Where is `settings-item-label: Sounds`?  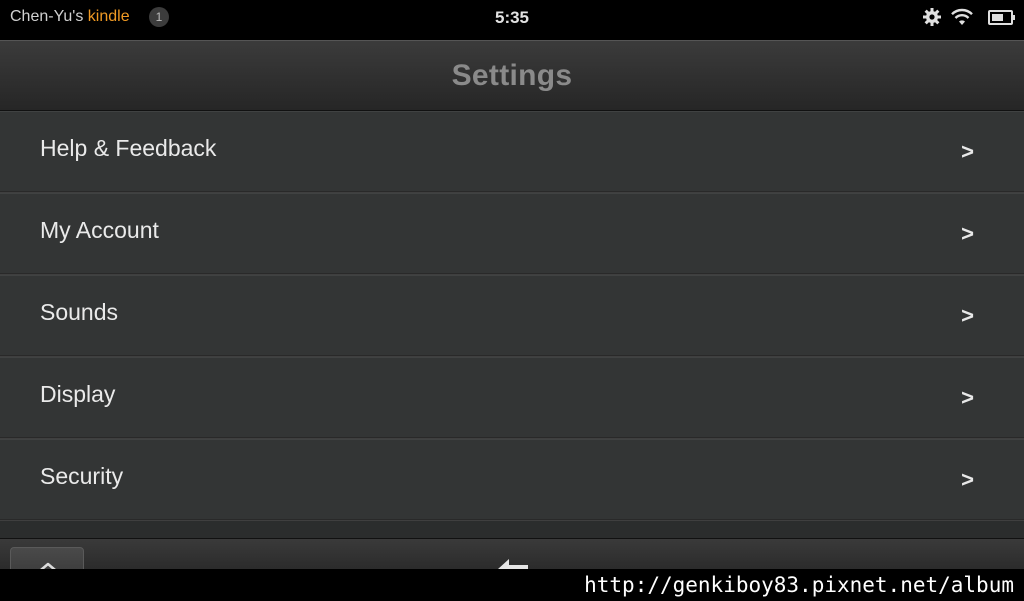
settings-item-label: Sounds is located at coordinates (79, 312).